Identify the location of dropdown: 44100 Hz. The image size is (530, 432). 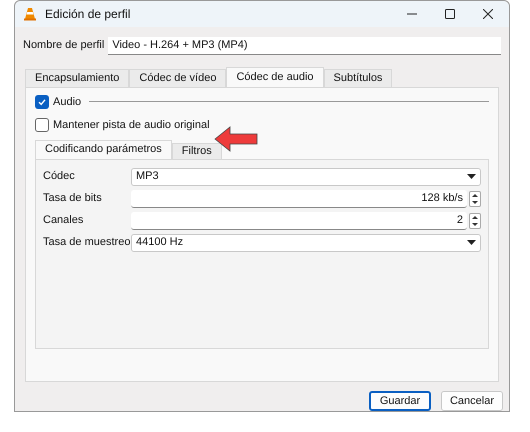
(306, 243).